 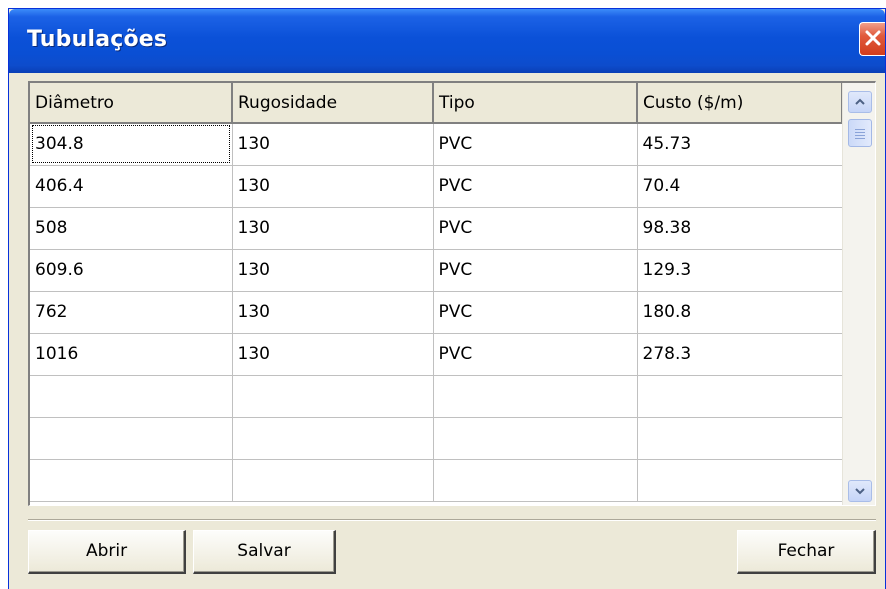 I want to click on scroll-down-button, so click(x=860, y=491).